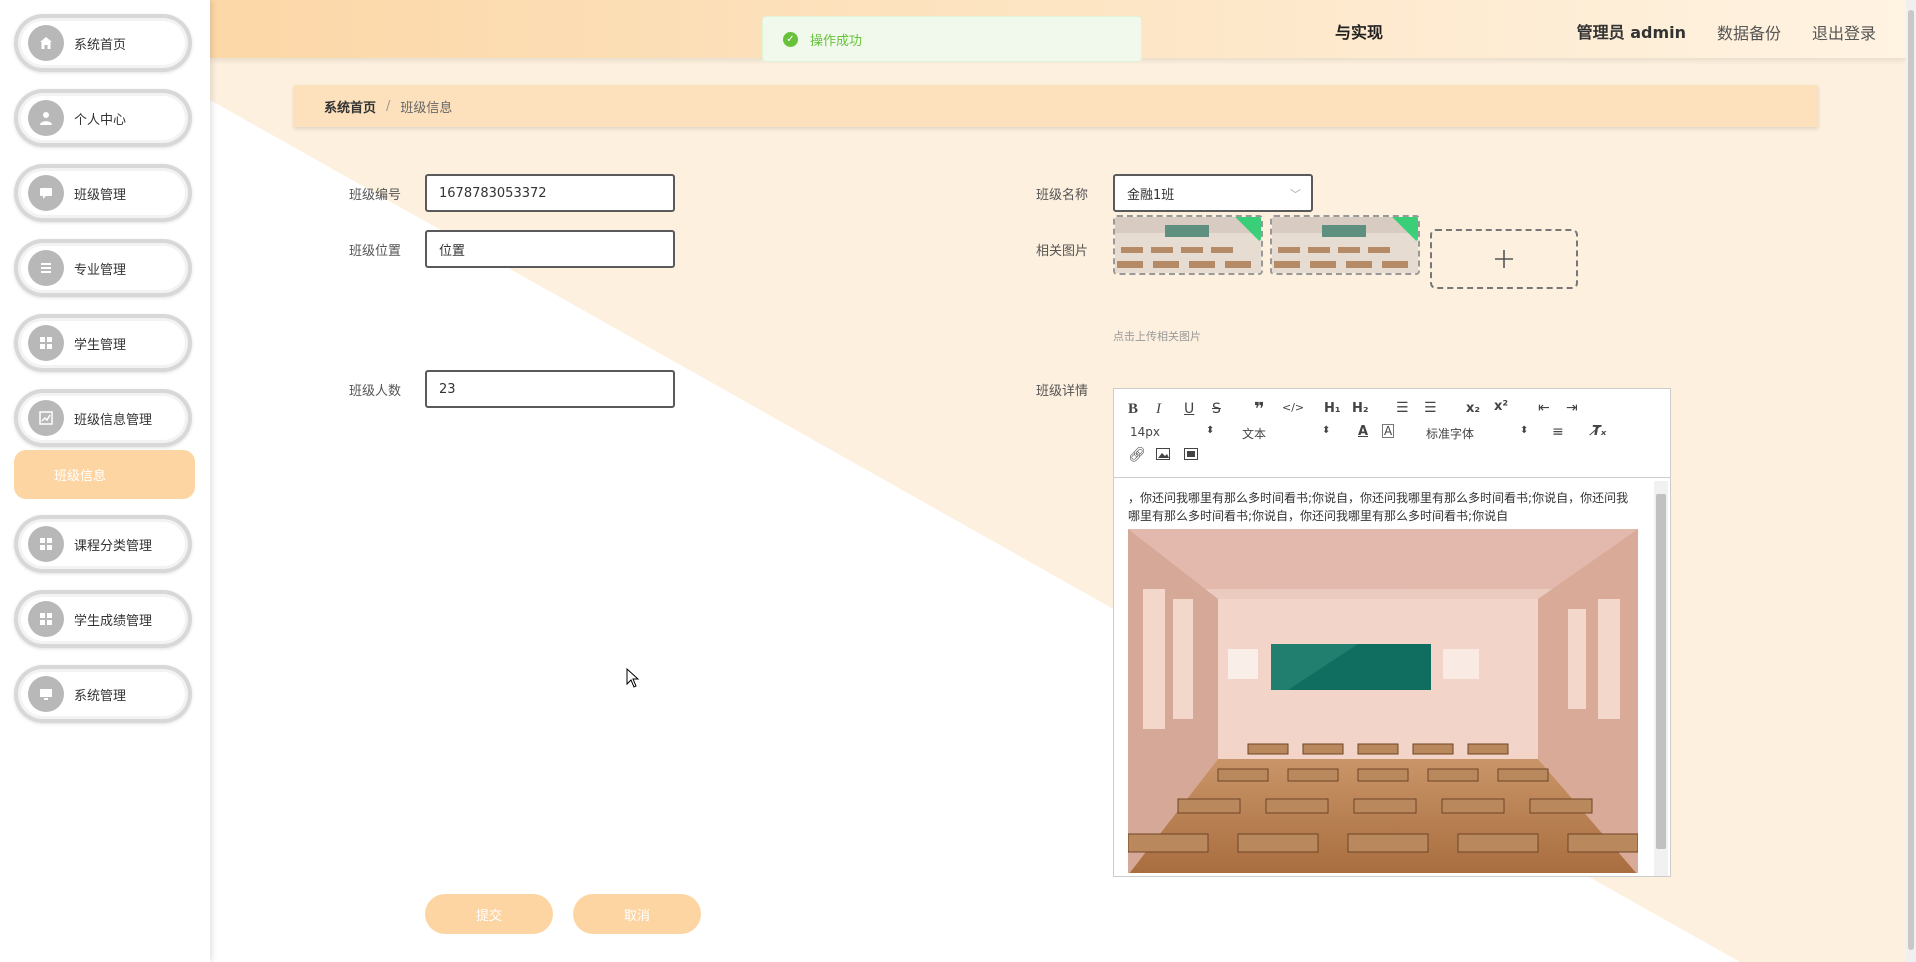  What do you see at coordinates (426, 108) in the screenshot?
I see `breadcrumb-current: 班级信息` at bounding box center [426, 108].